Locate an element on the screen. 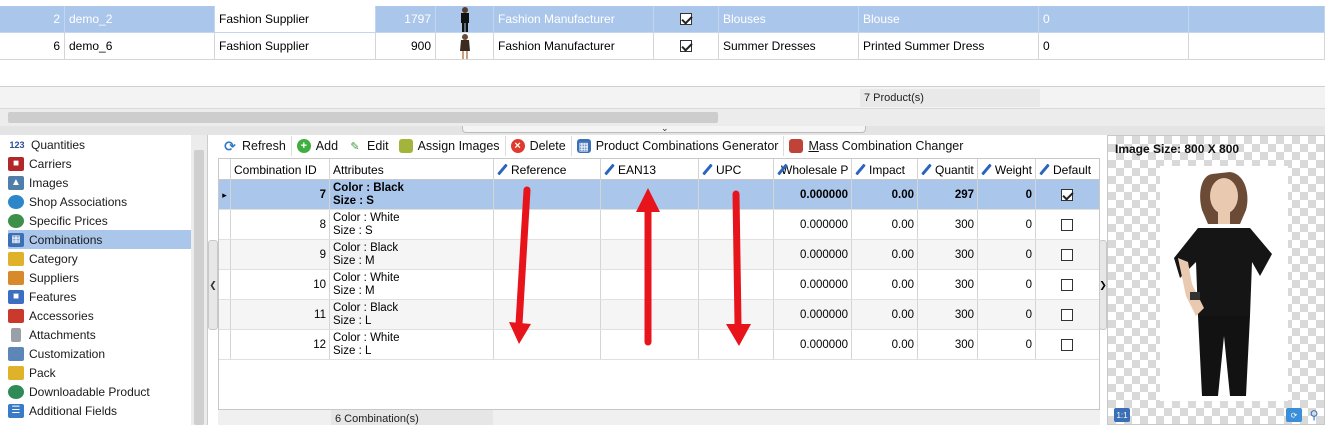  pencil-icon: ✎ is located at coordinates (355, 146).